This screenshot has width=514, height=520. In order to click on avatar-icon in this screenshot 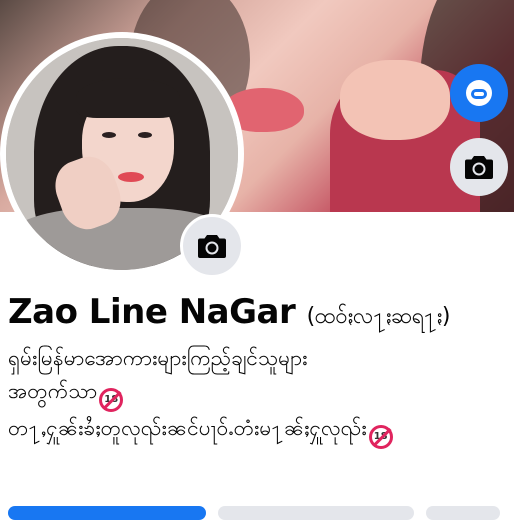, I will do `click(479, 93)`.